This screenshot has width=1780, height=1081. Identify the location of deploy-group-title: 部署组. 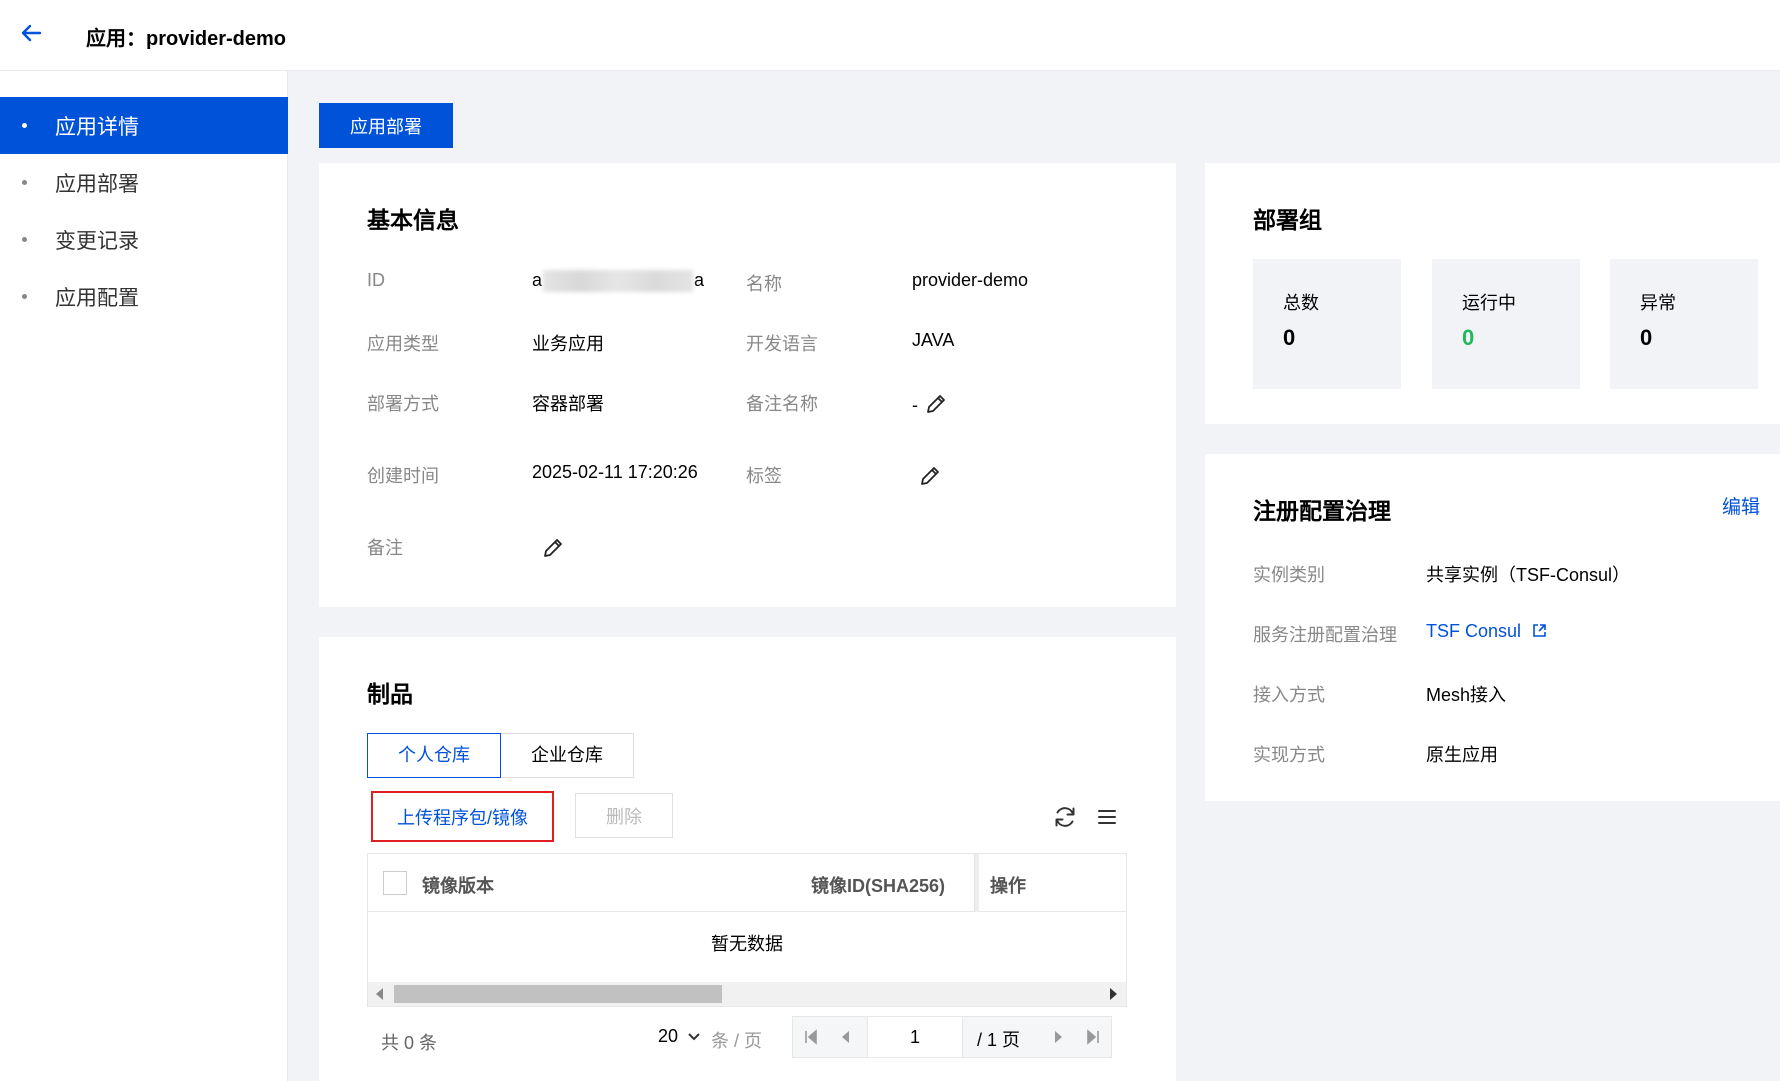
(1287, 220).